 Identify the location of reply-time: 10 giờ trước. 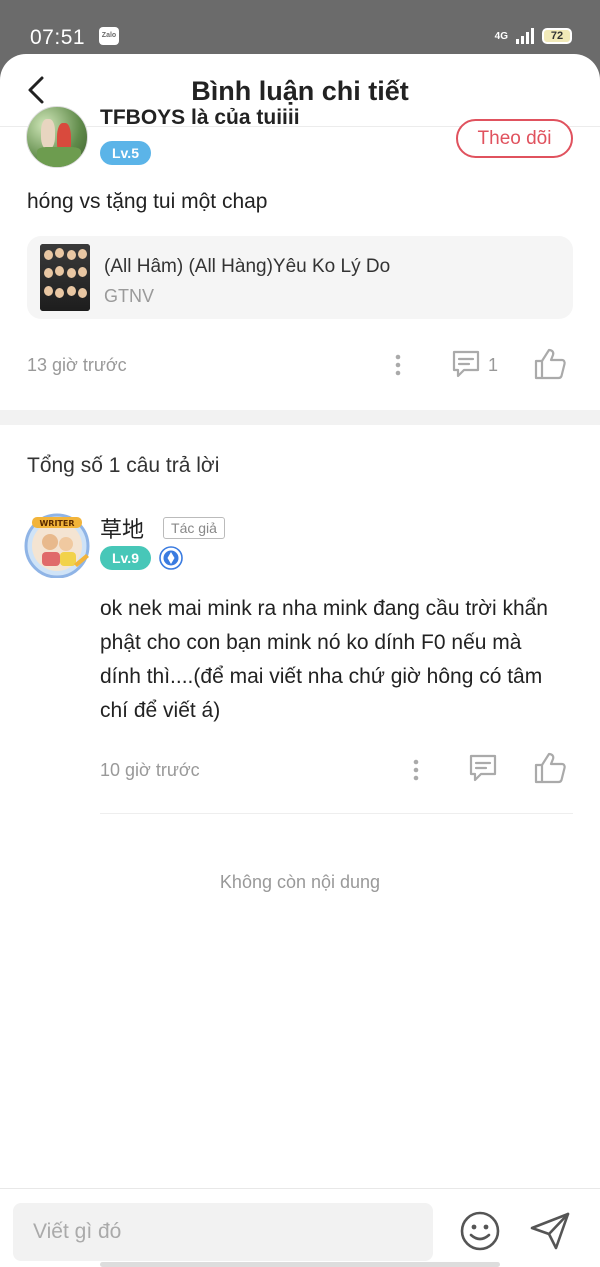
(150, 770).